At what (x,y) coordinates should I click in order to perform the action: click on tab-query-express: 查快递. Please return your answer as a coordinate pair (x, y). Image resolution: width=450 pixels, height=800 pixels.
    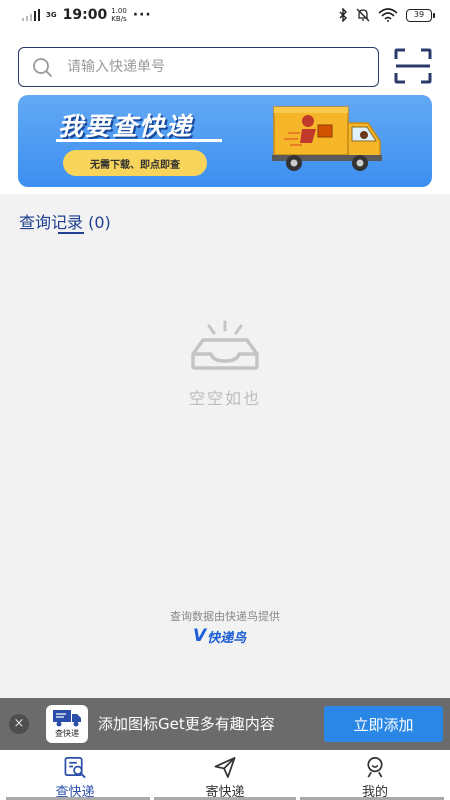
    Looking at the image, I should click on (75, 775).